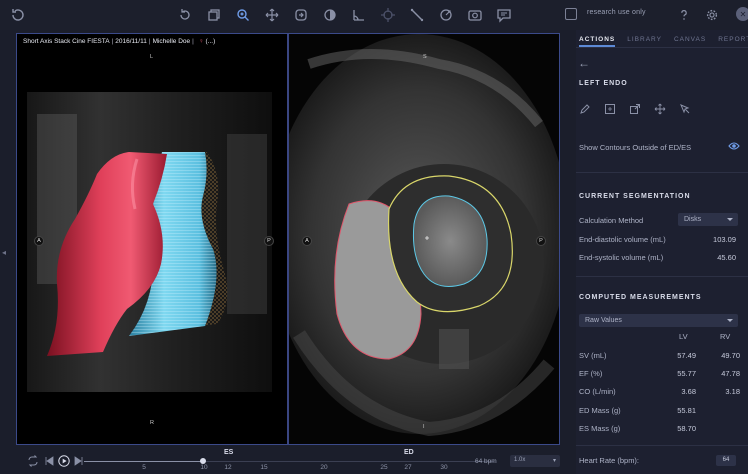  Describe the element at coordinates (688, 391) in the screenshot. I see `lv-value: 3.68` at that location.